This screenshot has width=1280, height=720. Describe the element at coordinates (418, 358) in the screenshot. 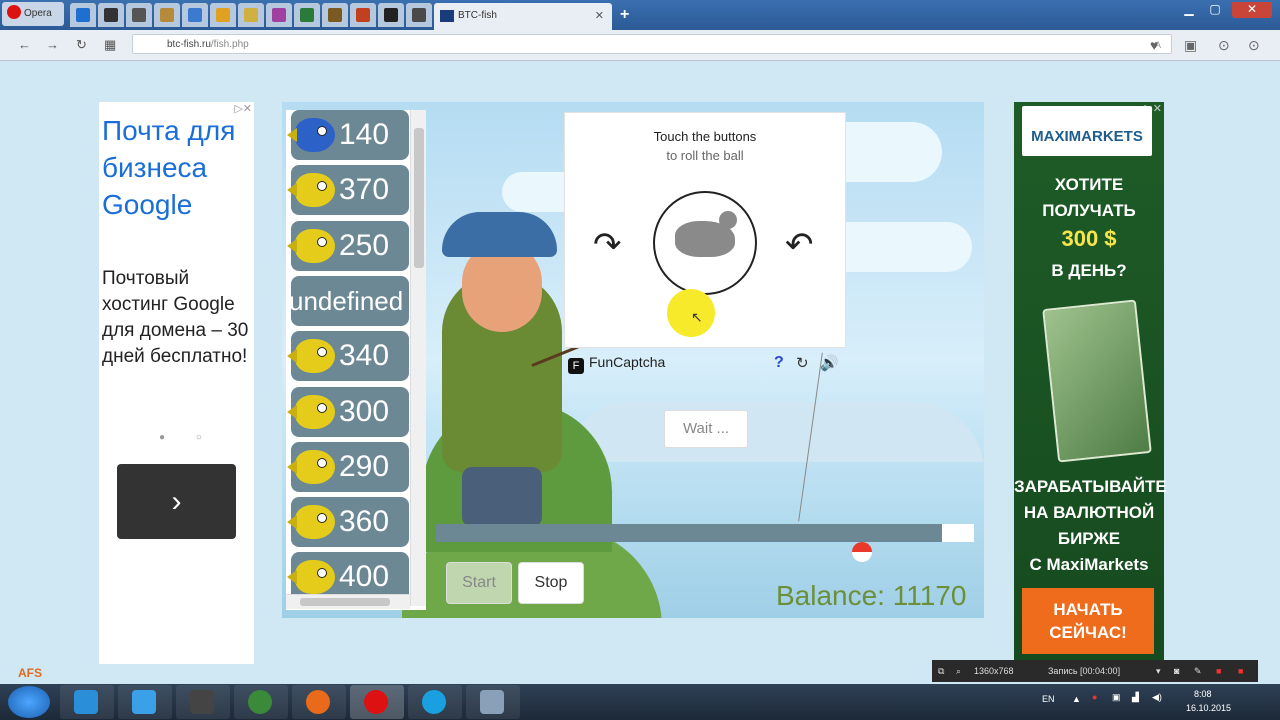

I see `fish-list-scrollbar` at that location.